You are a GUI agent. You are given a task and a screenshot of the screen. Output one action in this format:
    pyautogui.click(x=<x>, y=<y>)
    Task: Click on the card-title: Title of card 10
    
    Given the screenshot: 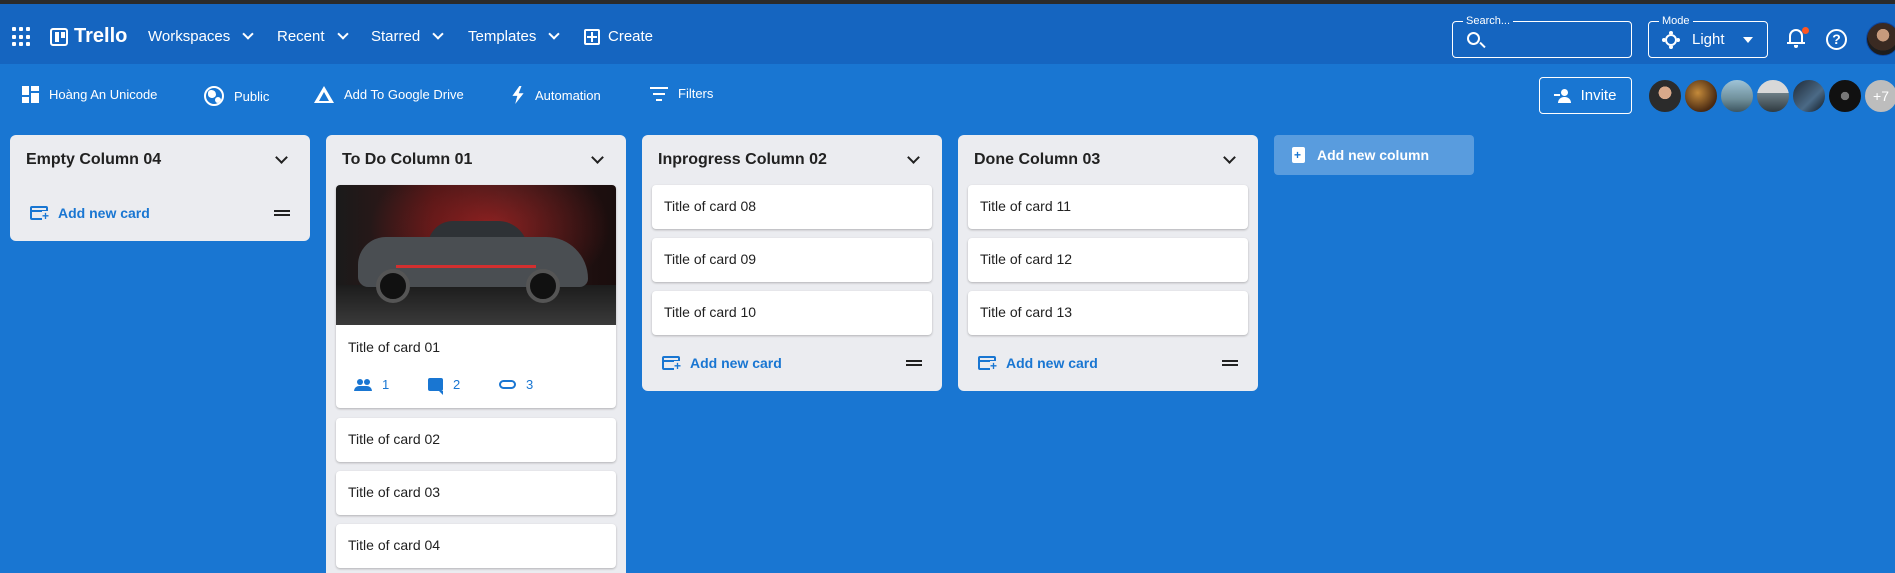 What is the action you would take?
    pyautogui.click(x=710, y=312)
    